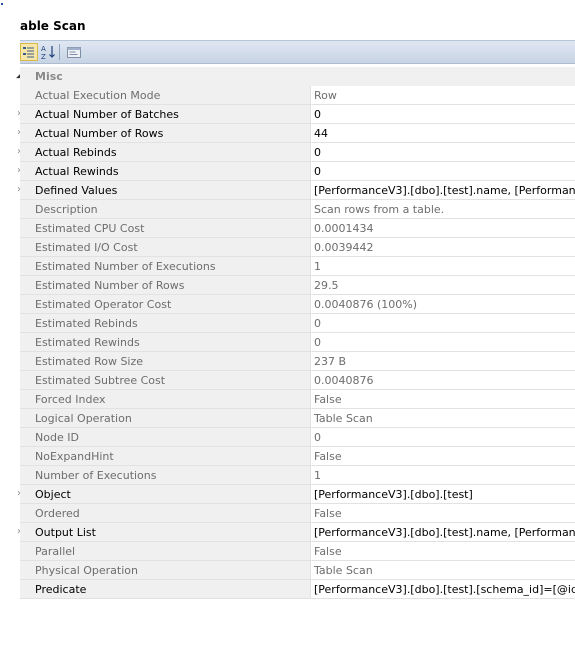 This screenshot has height=672, width=575. I want to click on property-row: Physical Operation Table Scan, so click(287, 570).